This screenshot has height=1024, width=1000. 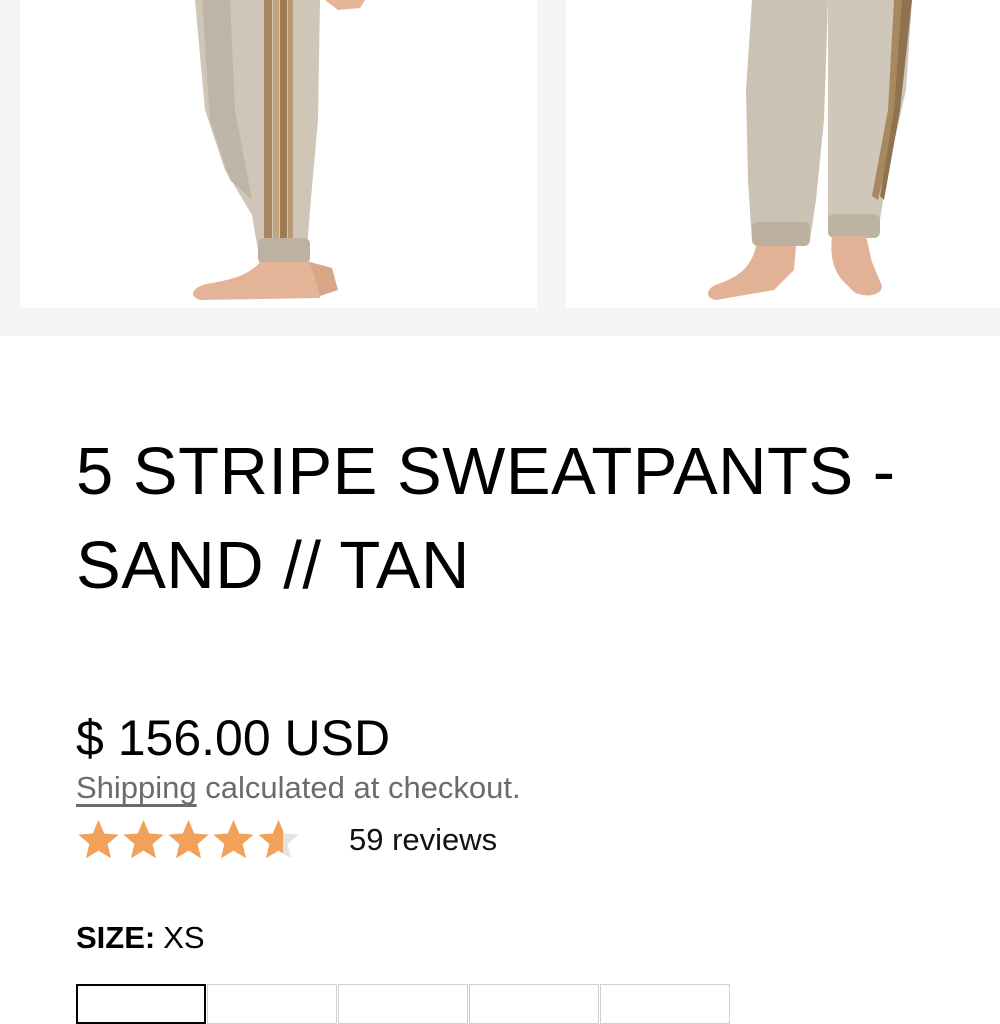 I want to click on size-selector-header: SIZE: XS, so click(x=140, y=938).